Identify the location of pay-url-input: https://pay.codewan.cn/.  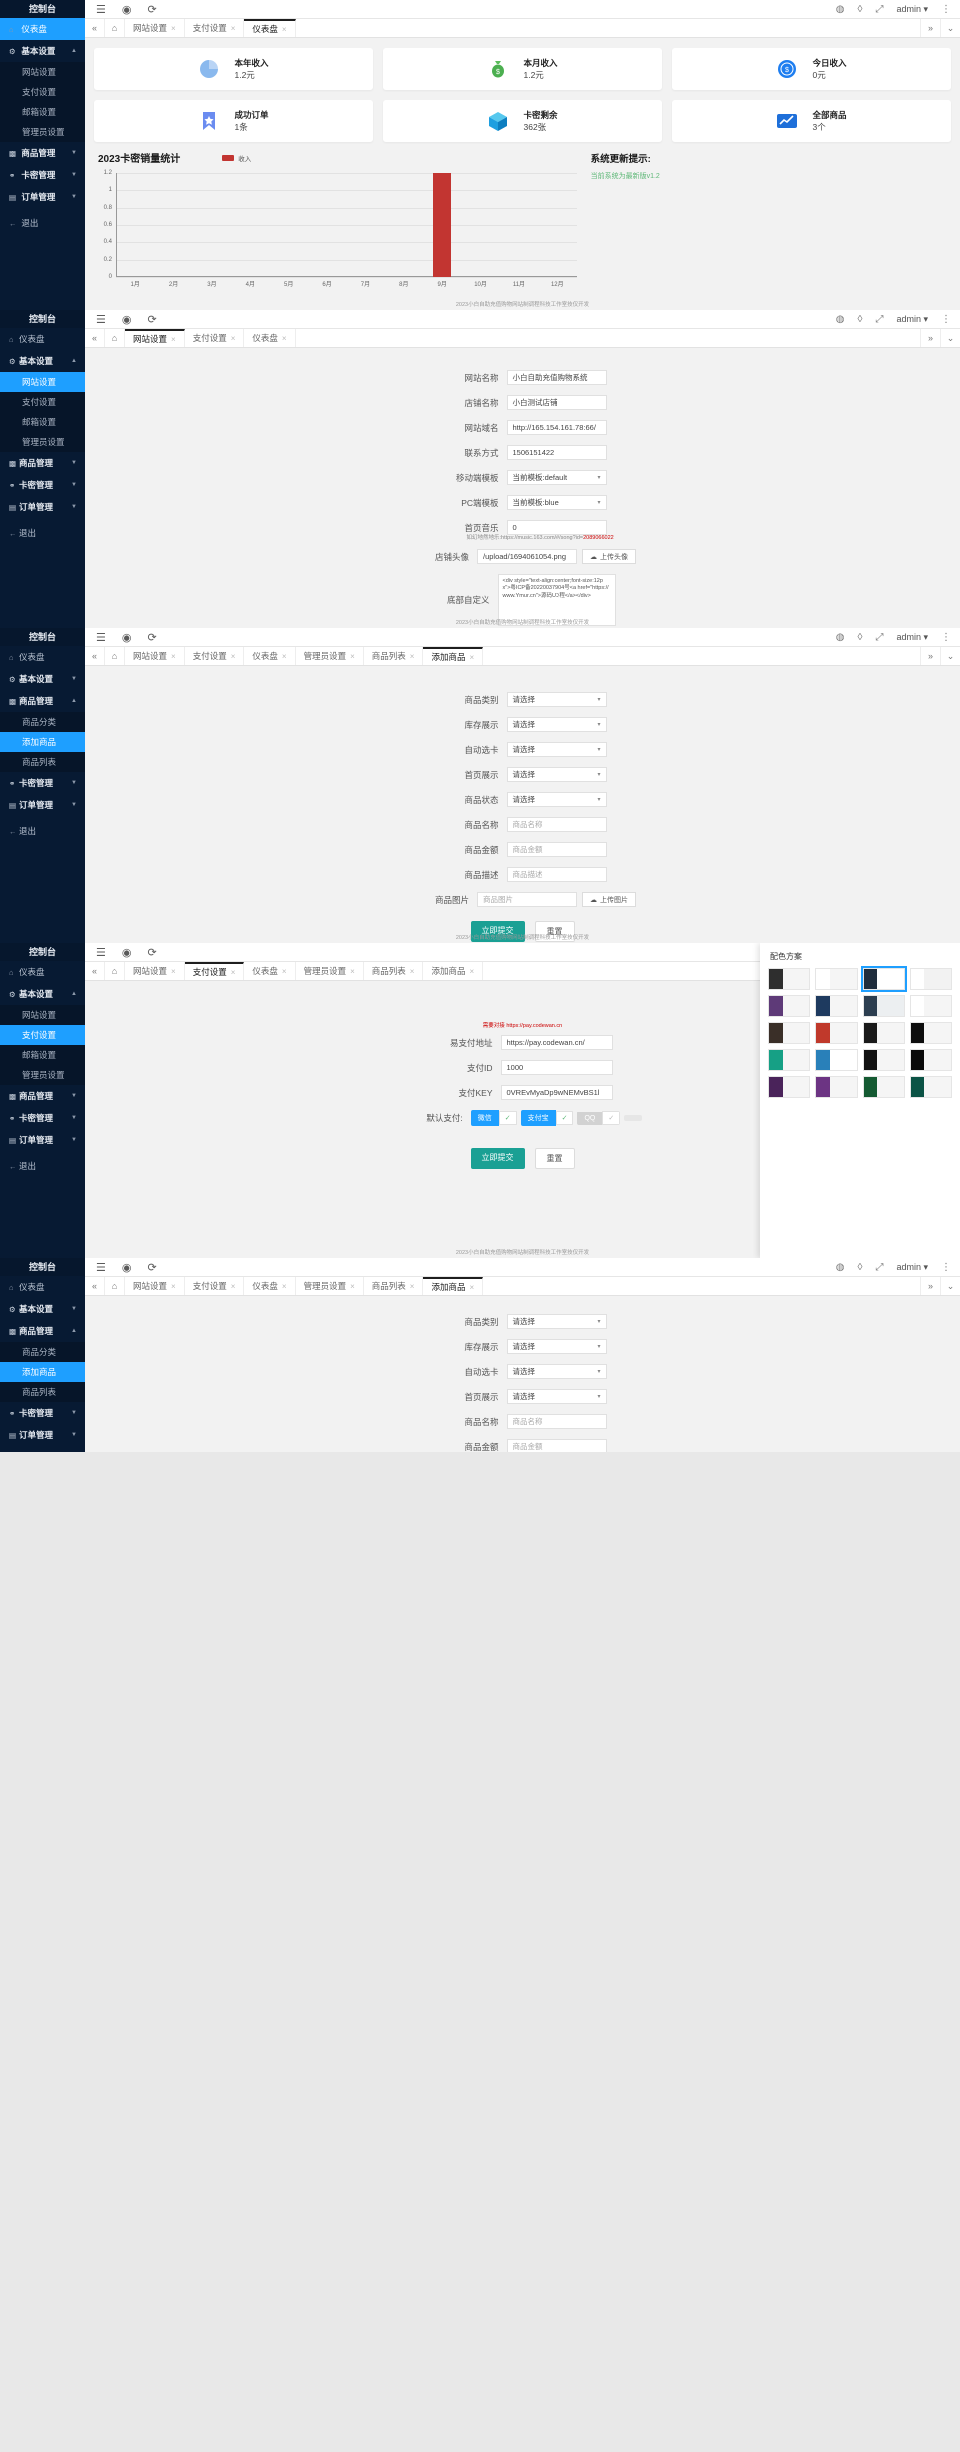
(556, 1042).